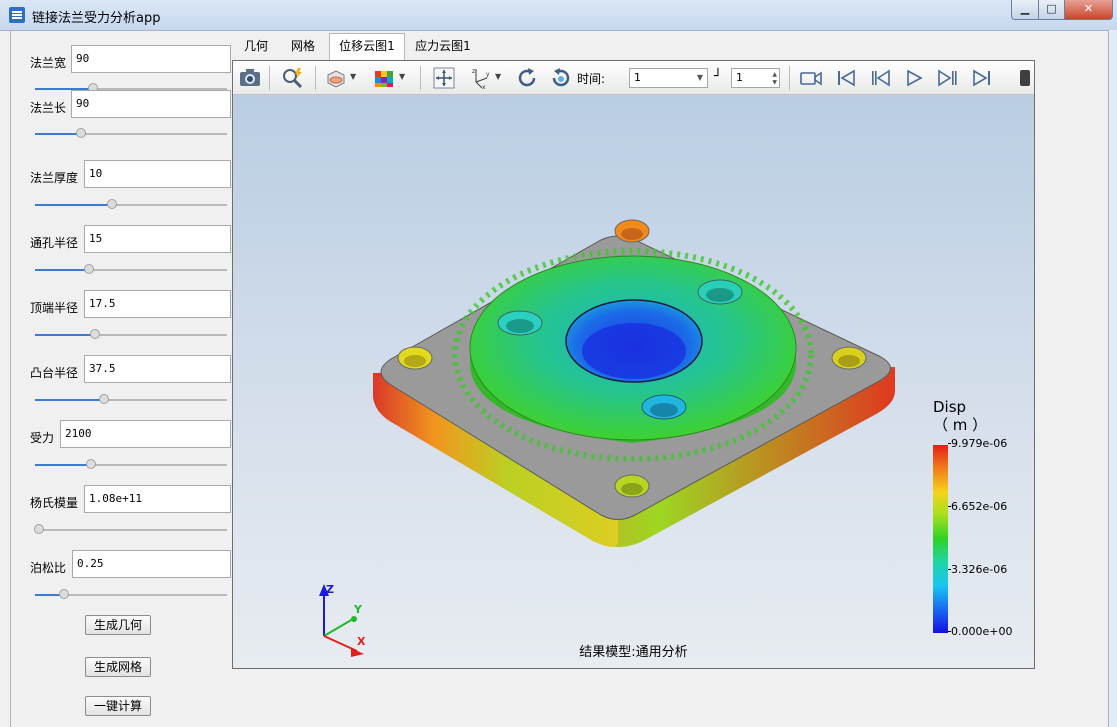  I want to click on prev-frame-icon, so click(880, 78).